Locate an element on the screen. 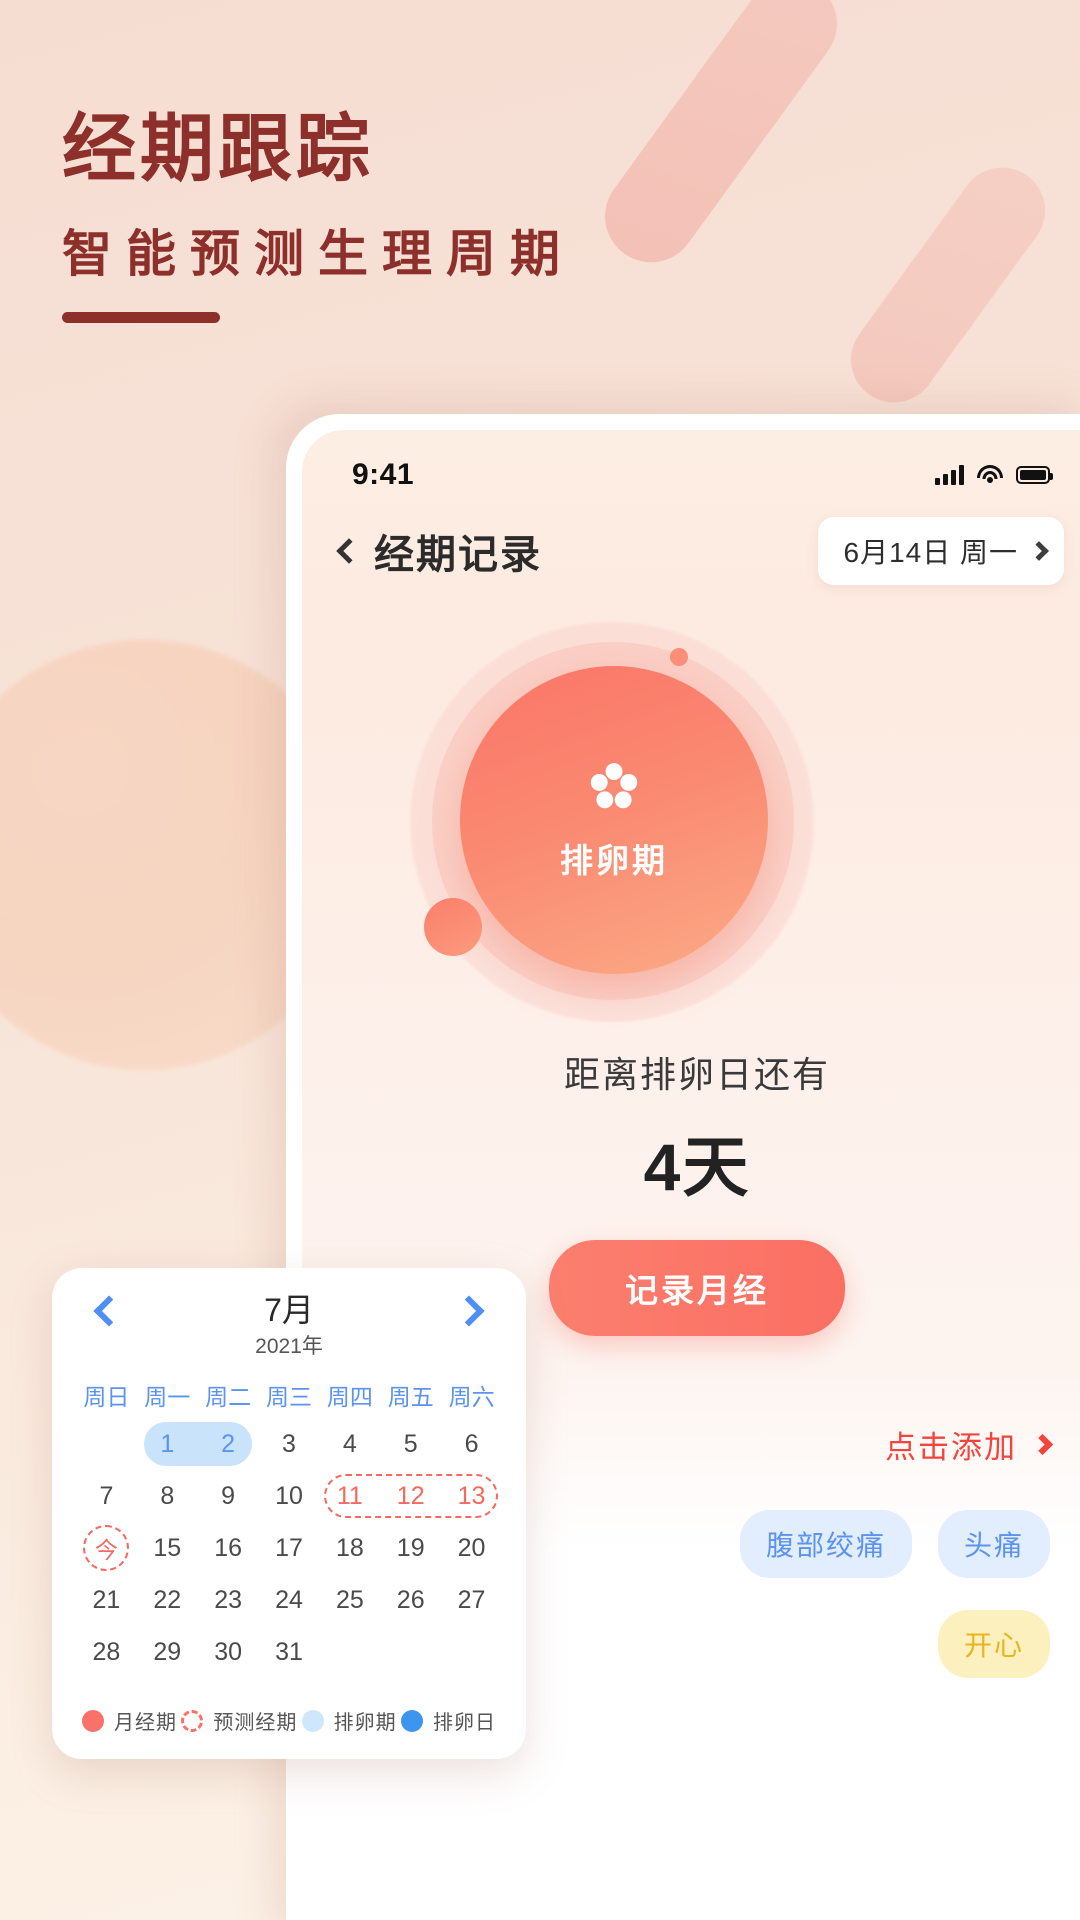 The width and height of the screenshot is (1080, 1920). calendar-day-cell: 10 is located at coordinates (289, 1496).